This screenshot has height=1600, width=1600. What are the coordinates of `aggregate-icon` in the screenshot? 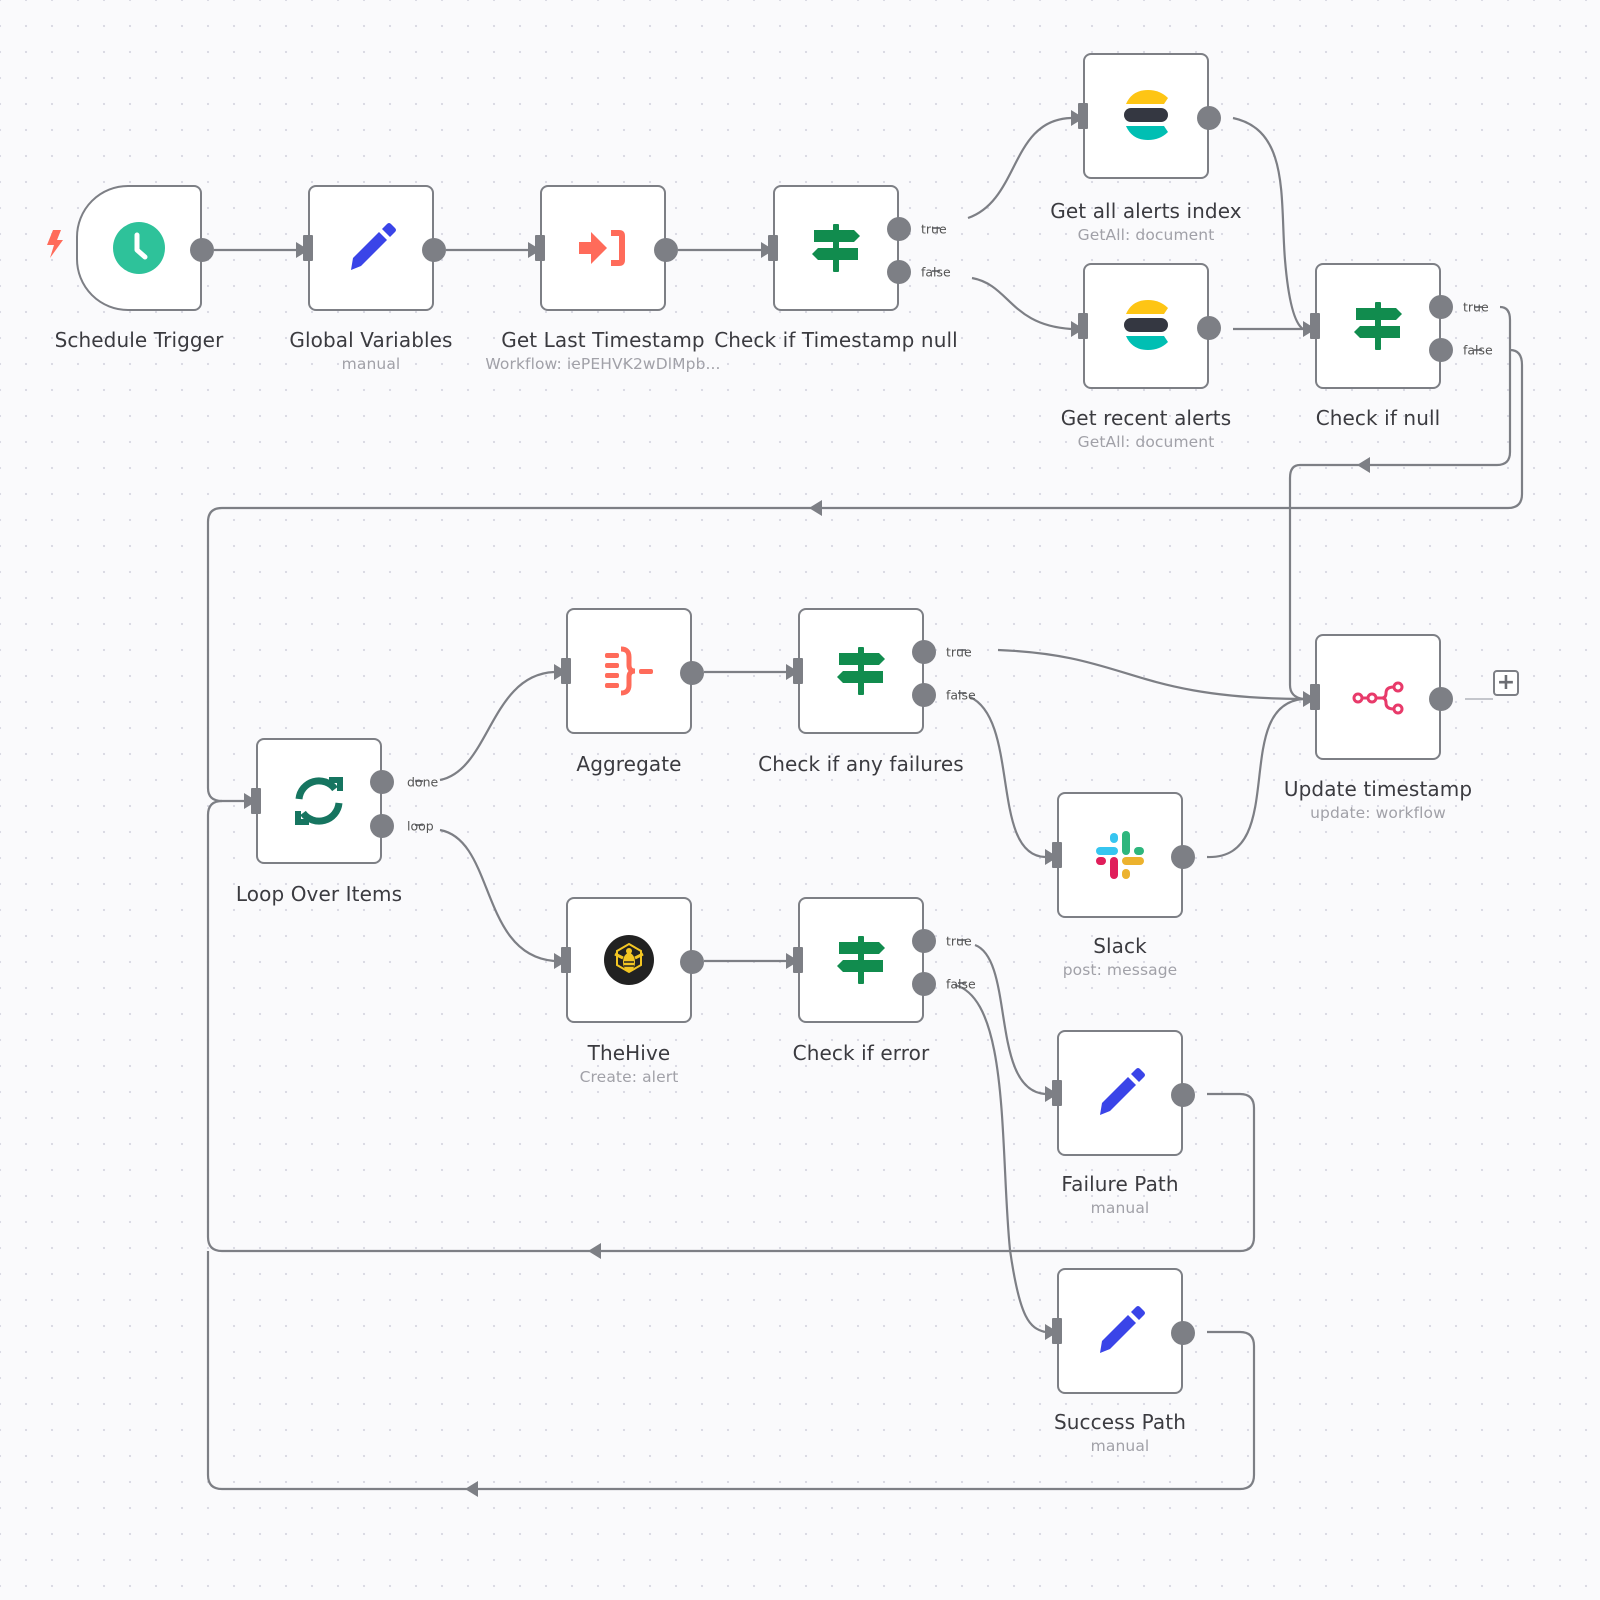 It's located at (629, 671).